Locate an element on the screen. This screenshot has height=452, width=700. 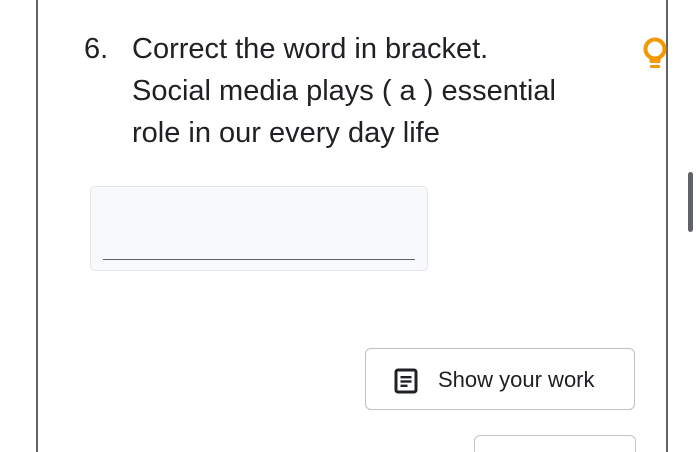
question-line-1: Correct the word in bracket. is located at coordinates (310, 49).